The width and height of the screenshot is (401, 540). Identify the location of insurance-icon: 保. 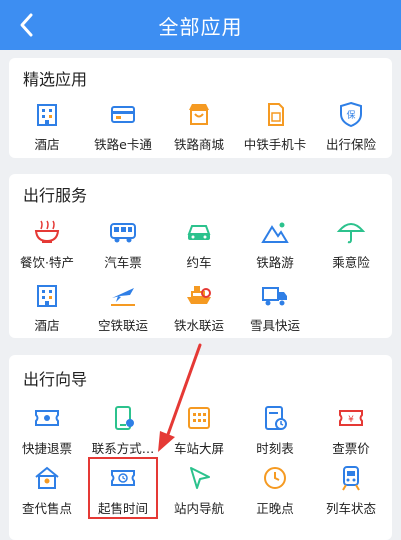
(351, 114).